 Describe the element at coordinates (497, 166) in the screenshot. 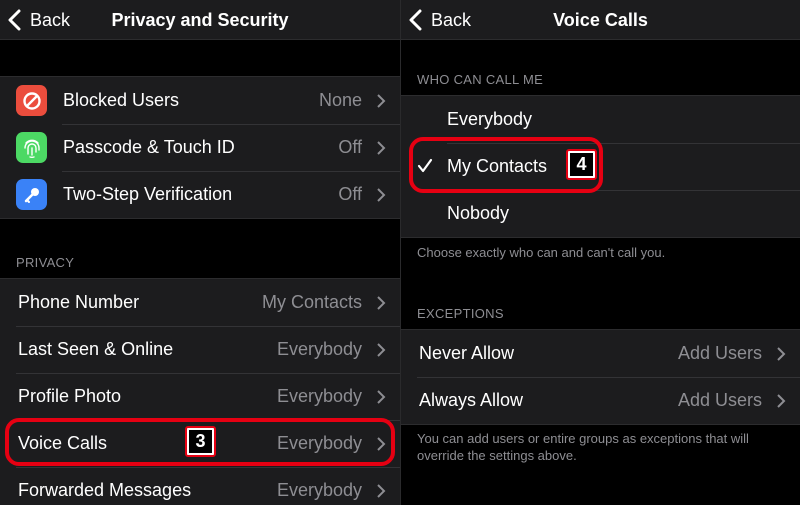

I see `option-label: My Contacts` at that location.